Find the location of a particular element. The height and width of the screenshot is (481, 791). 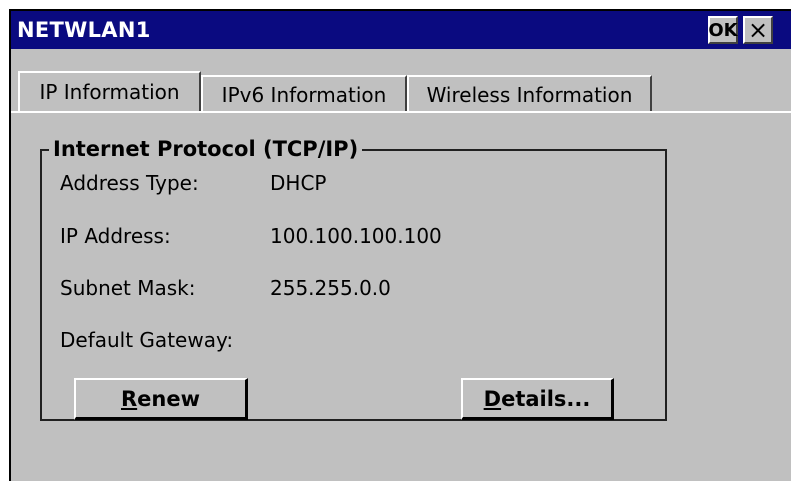

tab-wireless-information: Wireless Information is located at coordinates (529, 93).